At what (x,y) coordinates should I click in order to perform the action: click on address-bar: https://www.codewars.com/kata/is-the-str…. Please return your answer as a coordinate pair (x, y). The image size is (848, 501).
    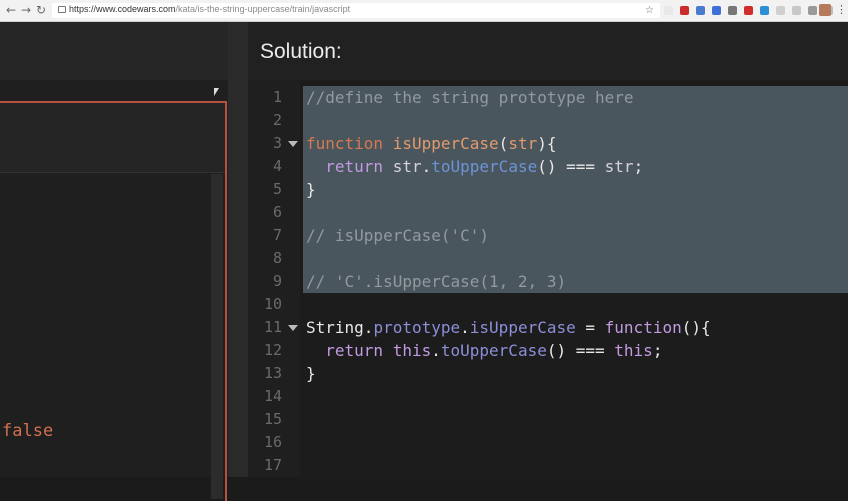
    Looking at the image, I should click on (356, 10).